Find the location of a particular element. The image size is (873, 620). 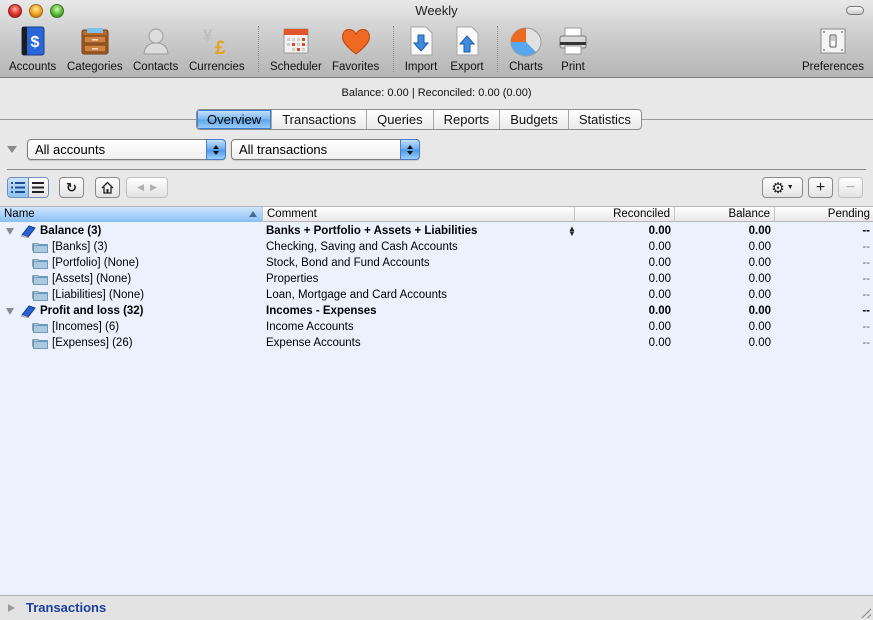

column-header-comment: Comment is located at coordinates (419, 214).